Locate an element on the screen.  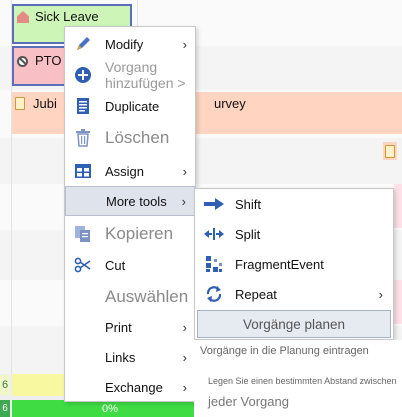
menu-label: Auswählen is located at coordinates (147, 296).